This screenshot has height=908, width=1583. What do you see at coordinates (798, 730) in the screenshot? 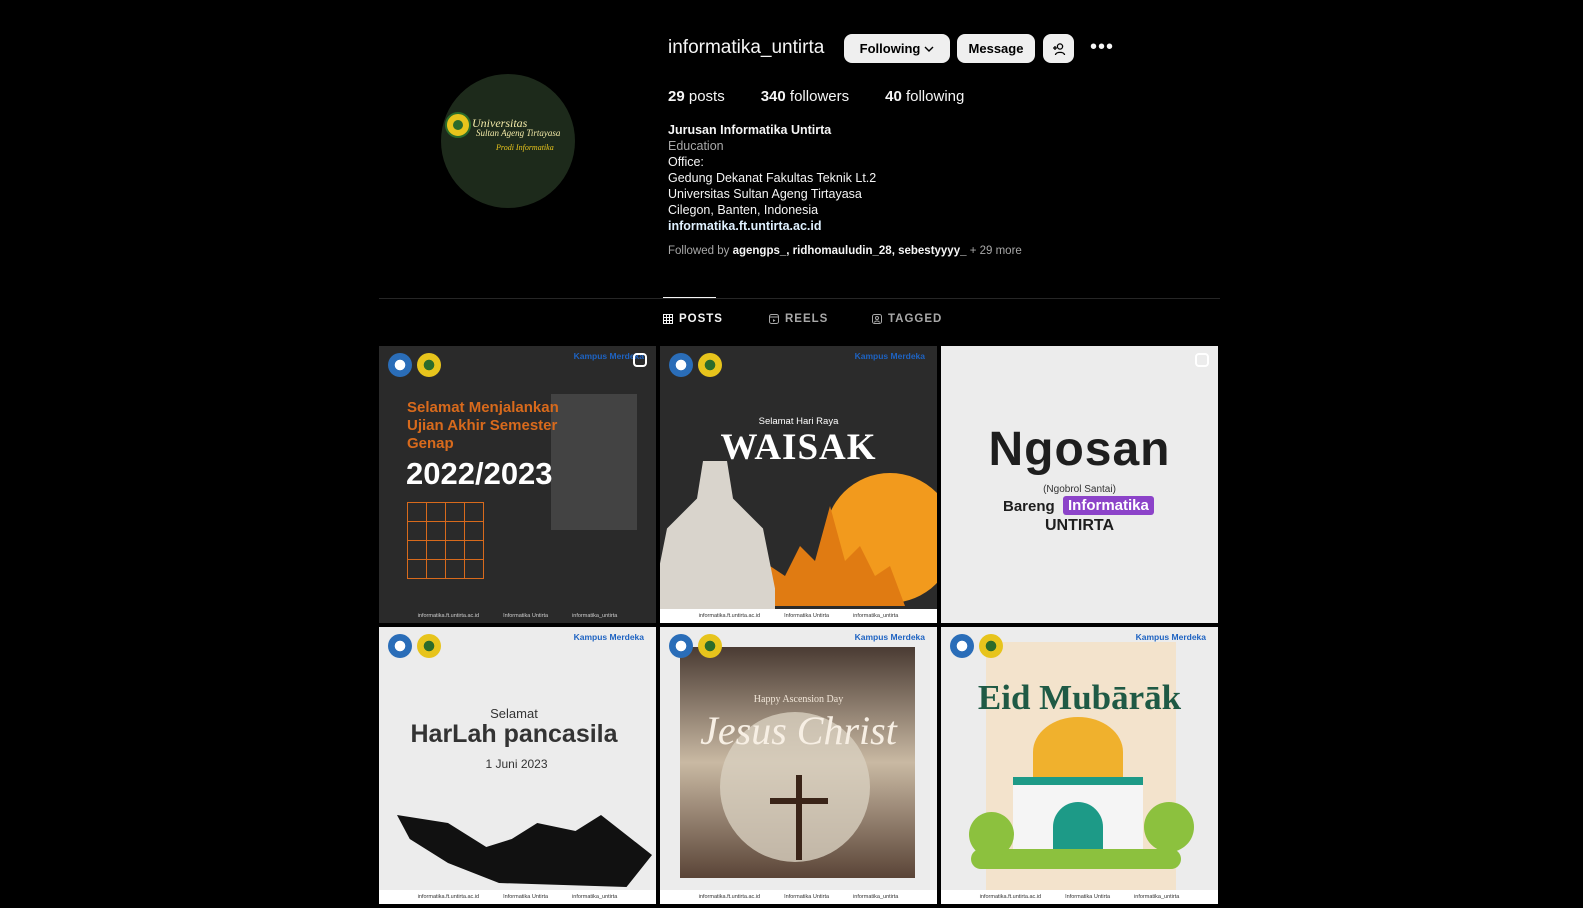
I see `post-title: Jesus Christ` at bounding box center [798, 730].